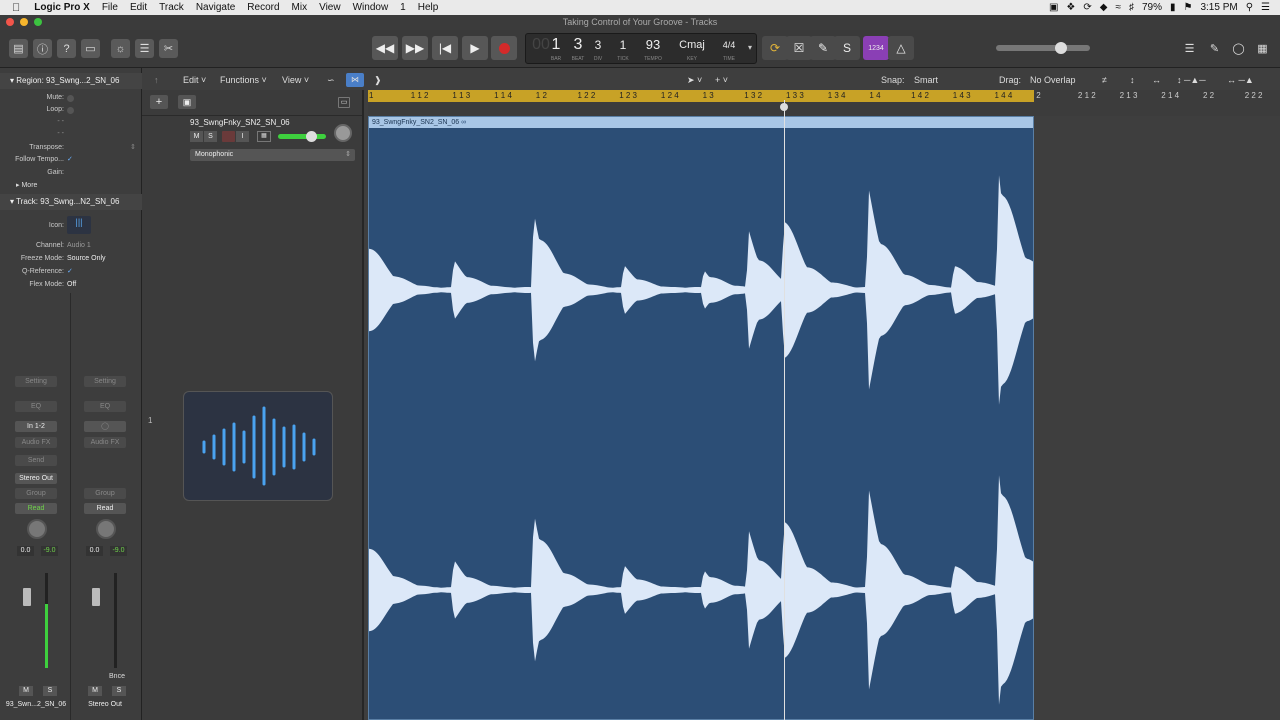 The image size is (1280, 720). What do you see at coordinates (1087, 7) in the screenshot?
I see `sync-icon: ⟳` at bounding box center [1087, 7].